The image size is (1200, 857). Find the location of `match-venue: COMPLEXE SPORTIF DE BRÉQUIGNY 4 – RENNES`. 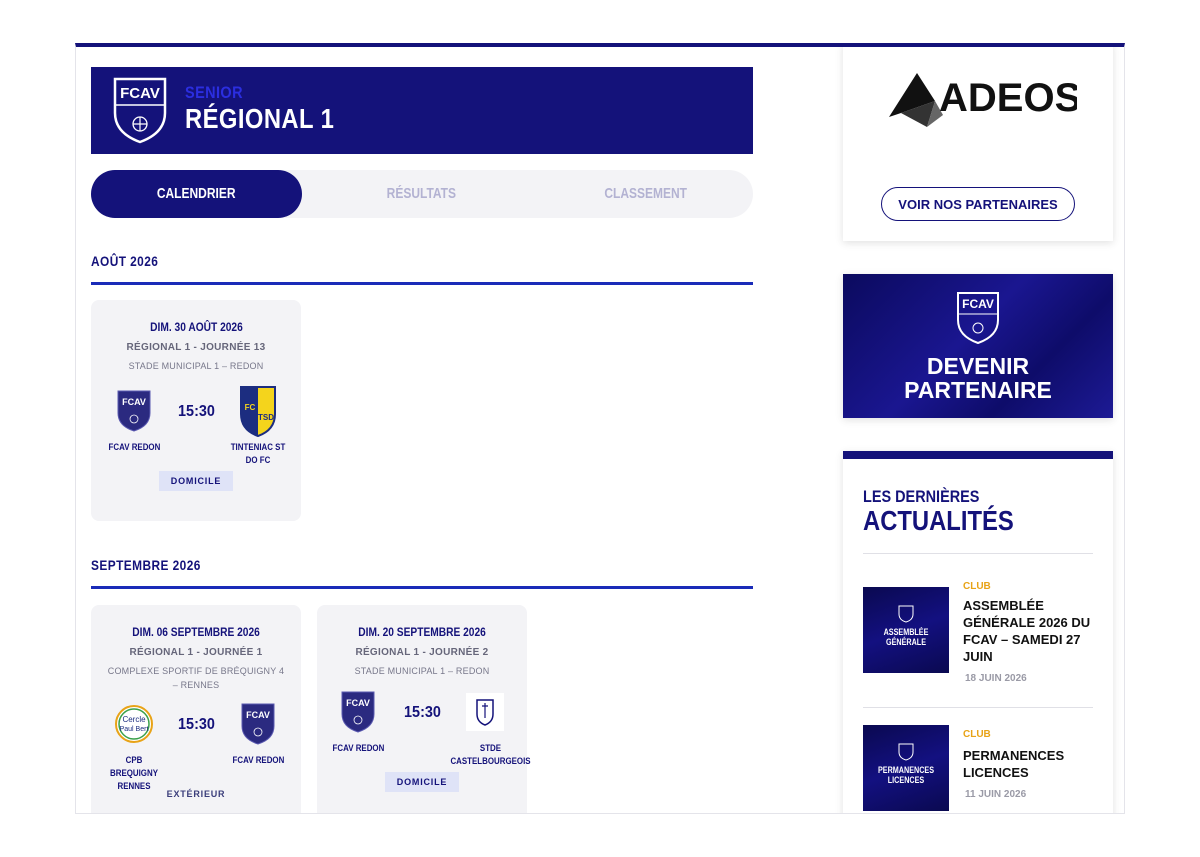

match-venue: COMPLEXE SPORTIF DE BRÉQUIGNY 4 – RENNES is located at coordinates (196, 678).